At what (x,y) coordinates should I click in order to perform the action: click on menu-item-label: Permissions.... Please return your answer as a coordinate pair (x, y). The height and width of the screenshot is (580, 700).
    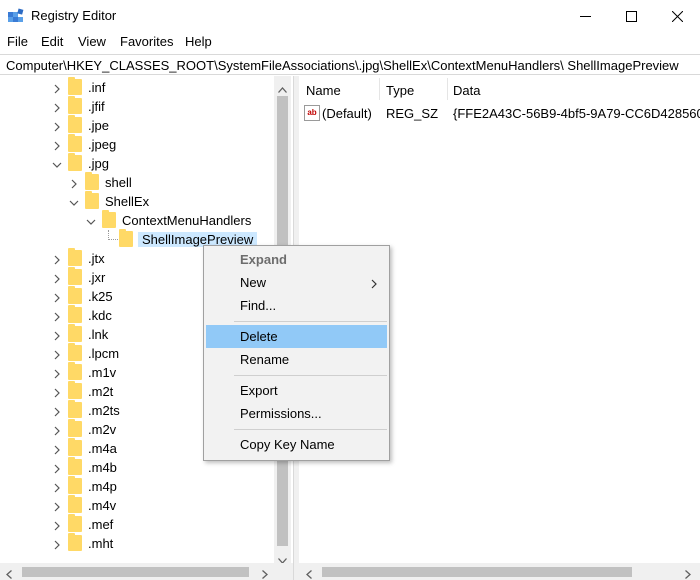
    Looking at the image, I should click on (281, 413).